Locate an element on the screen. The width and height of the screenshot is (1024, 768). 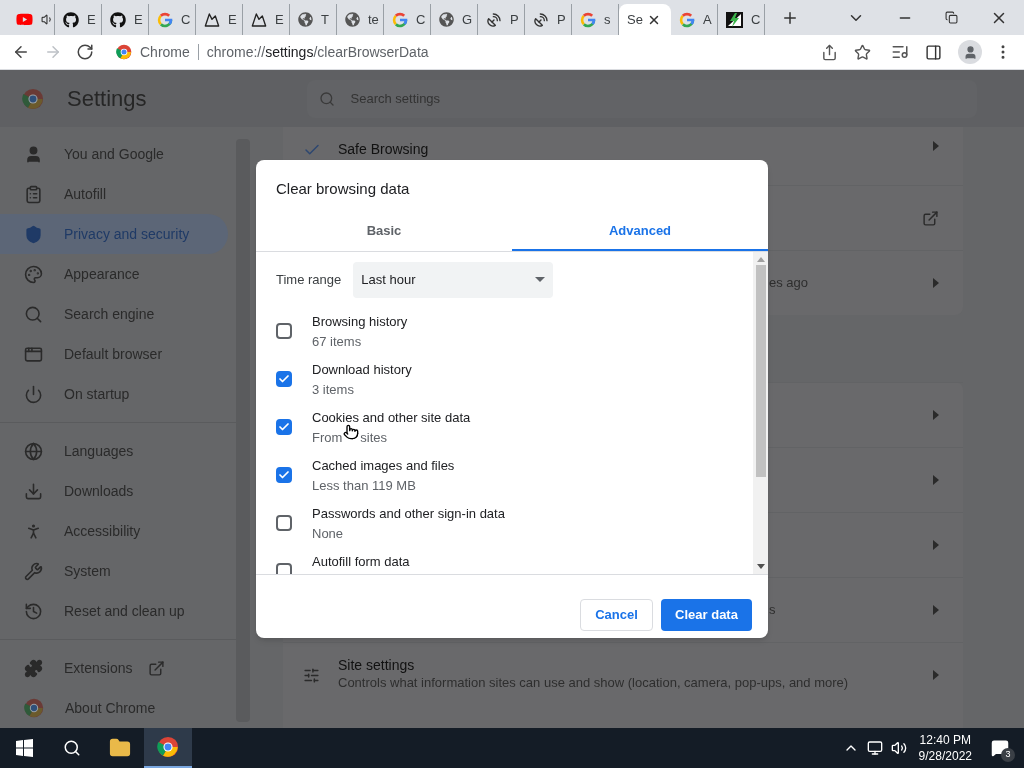
restore-icon is located at coordinates (951, 17).